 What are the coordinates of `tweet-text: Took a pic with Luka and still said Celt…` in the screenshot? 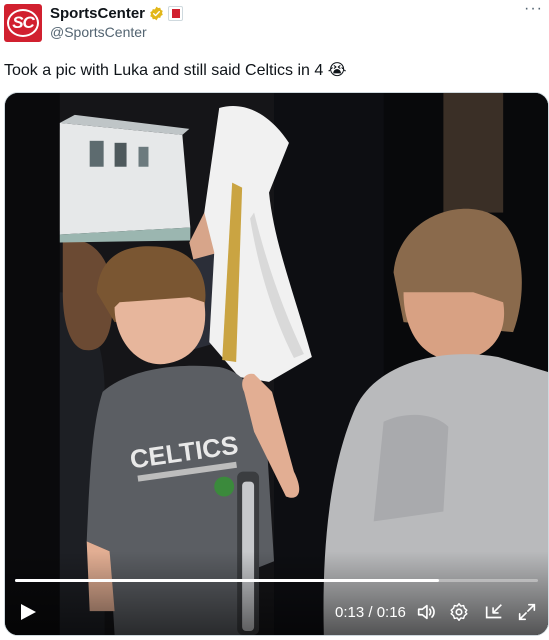 It's located at (175, 70).